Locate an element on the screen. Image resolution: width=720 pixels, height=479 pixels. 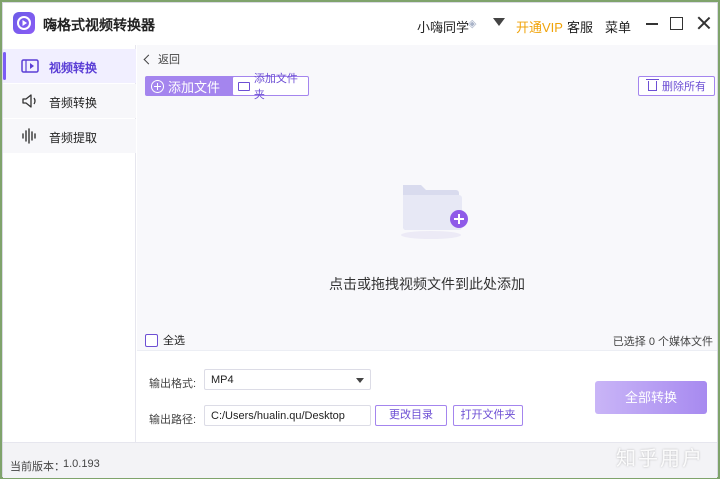
add-folder-label: 添加文件夹 is located at coordinates (275, 87).